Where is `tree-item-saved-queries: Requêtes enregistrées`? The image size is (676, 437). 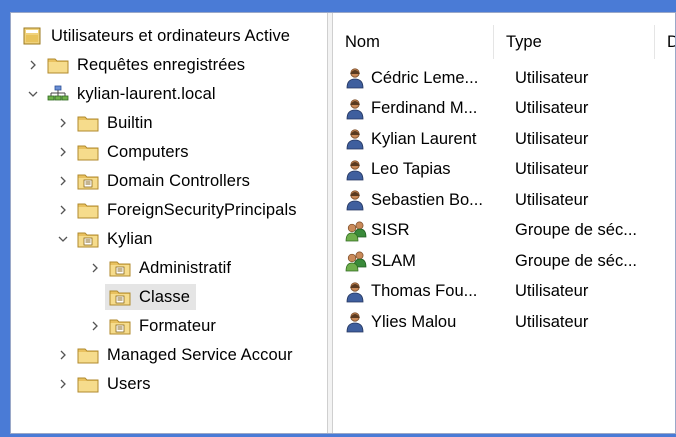 tree-item-saved-queries: Requêtes enregistrées is located at coordinates (135, 65).